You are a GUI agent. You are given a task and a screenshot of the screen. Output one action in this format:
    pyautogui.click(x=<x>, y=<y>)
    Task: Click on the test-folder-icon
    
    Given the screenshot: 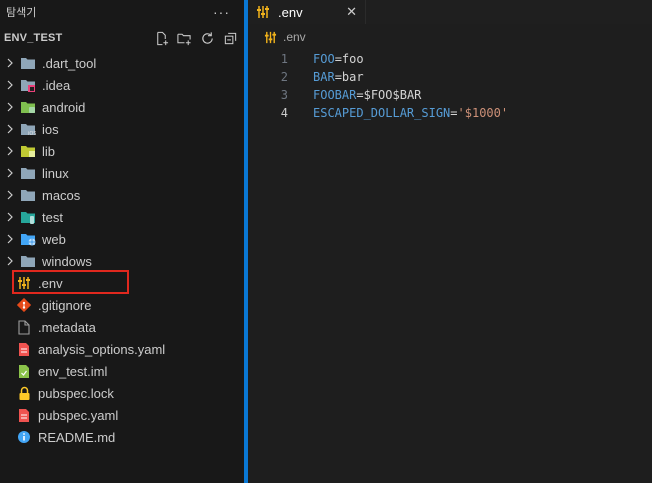 What is the action you would take?
    pyautogui.click(x=28, y=217)
    